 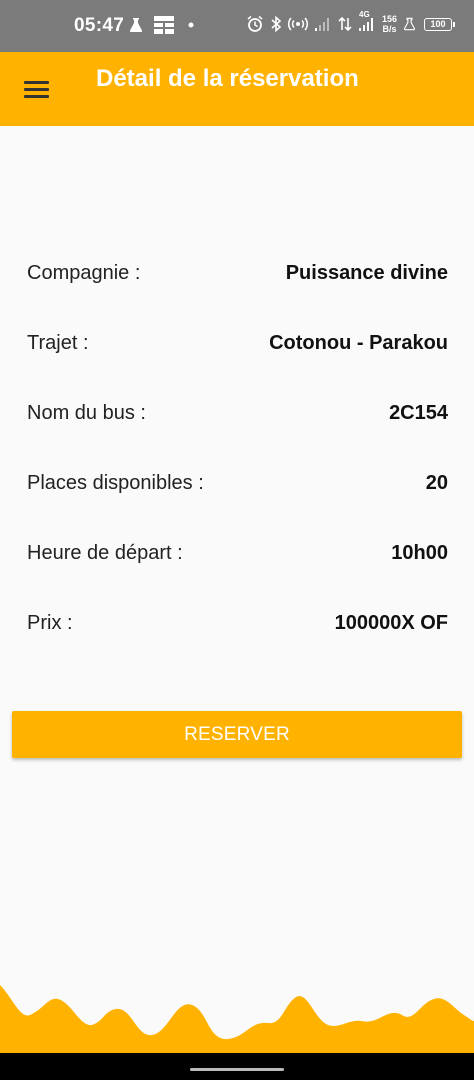 I want to click on signal-icon, so click(x=323, y=24).